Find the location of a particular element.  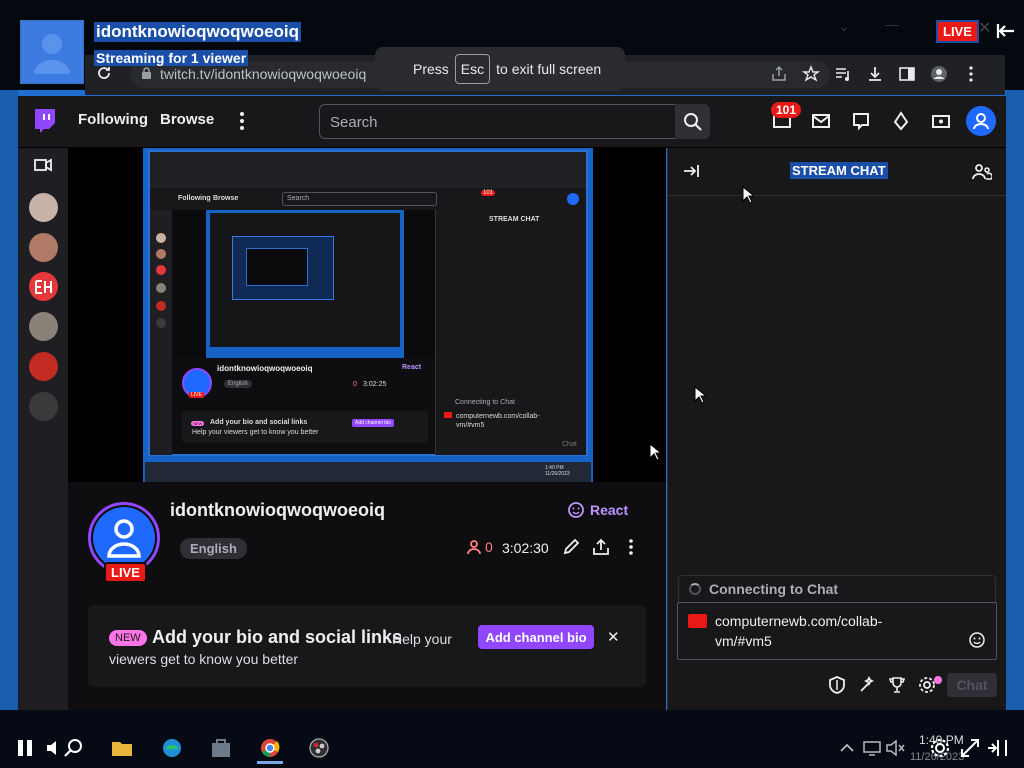

react-button: React is located at coordinates (597, 510).